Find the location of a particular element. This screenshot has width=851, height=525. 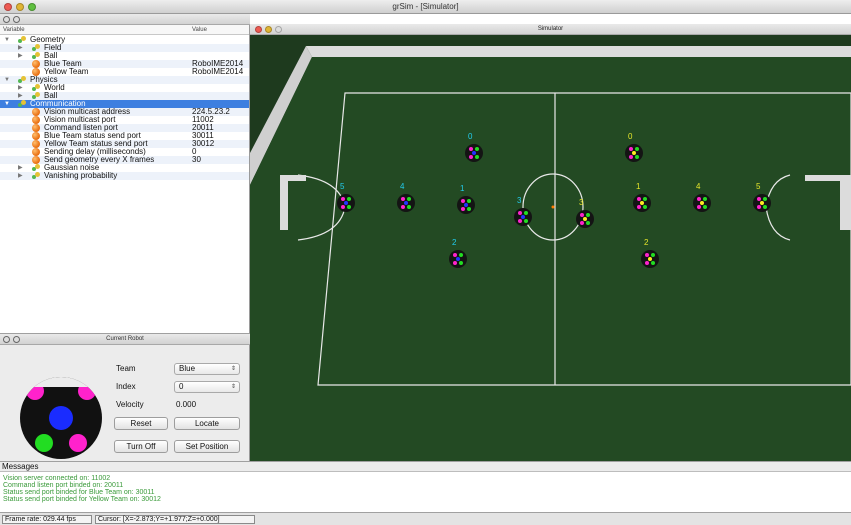

robot-pattern-image is located at coordinates (61, 418).